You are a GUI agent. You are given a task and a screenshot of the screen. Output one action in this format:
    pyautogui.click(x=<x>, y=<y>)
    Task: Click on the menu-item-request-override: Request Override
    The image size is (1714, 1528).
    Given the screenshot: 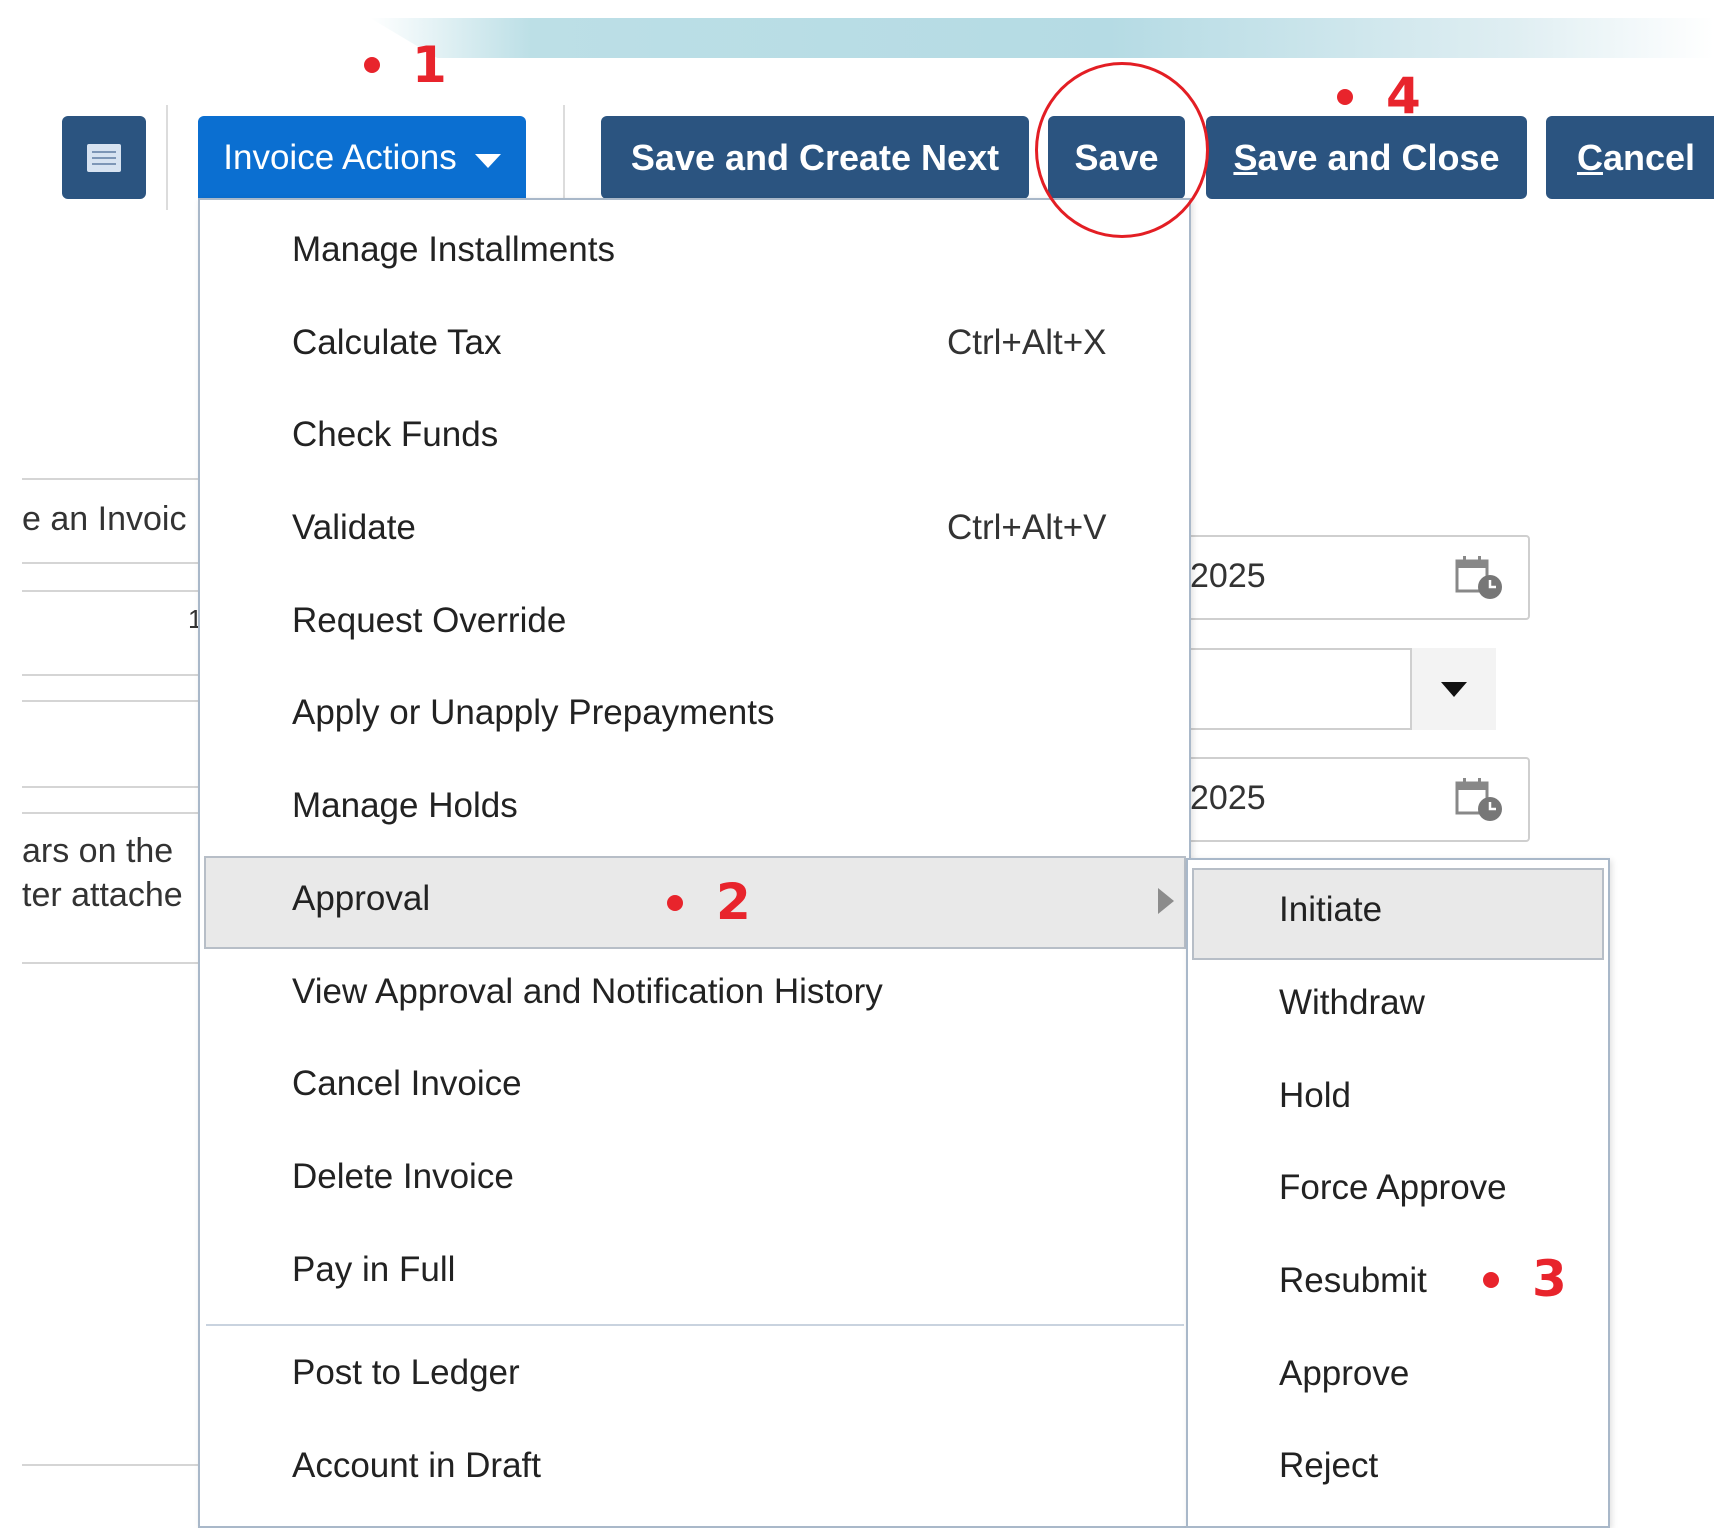 What is the action you would take?
    pyautogui.click(x=429, y=621)
    